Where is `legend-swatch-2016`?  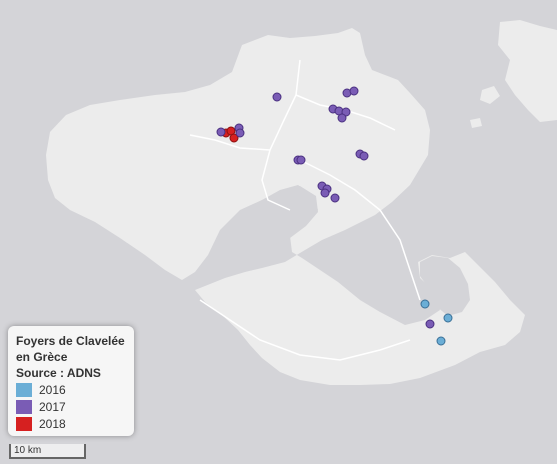
legend-swatch-2016 is located at coordinates (24, 389).